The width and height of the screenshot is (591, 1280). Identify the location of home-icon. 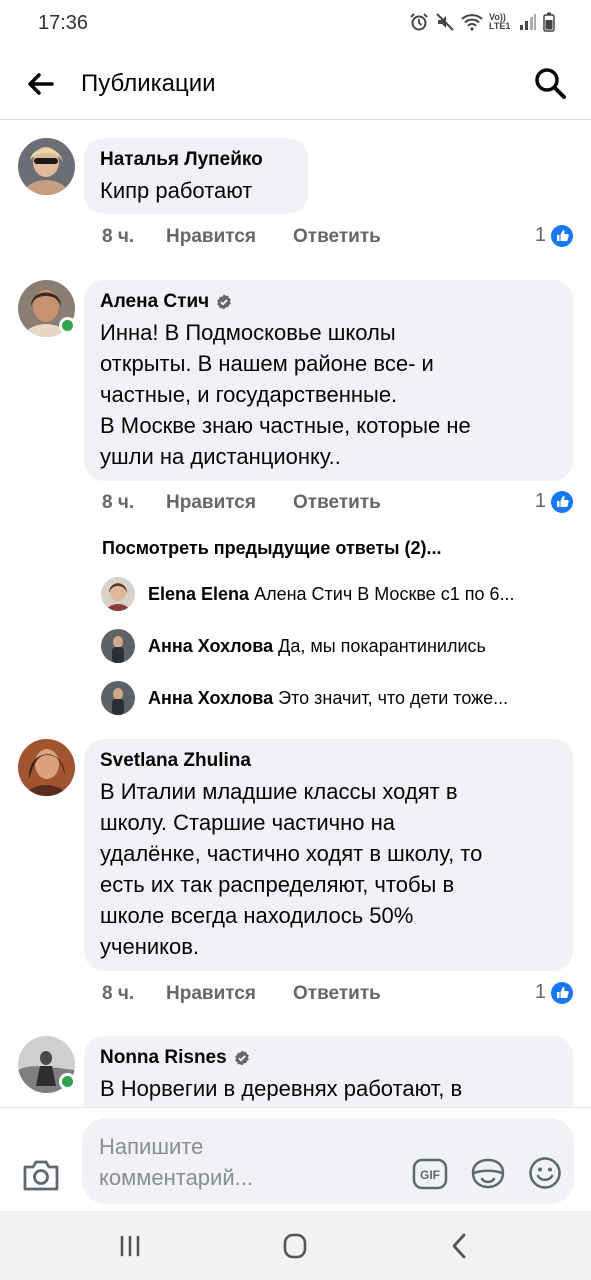
(295, 1246).